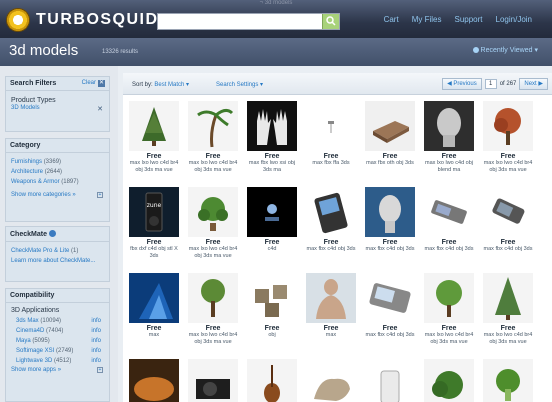  I want to click on broccoli-thumbnail, so click(508, 380).